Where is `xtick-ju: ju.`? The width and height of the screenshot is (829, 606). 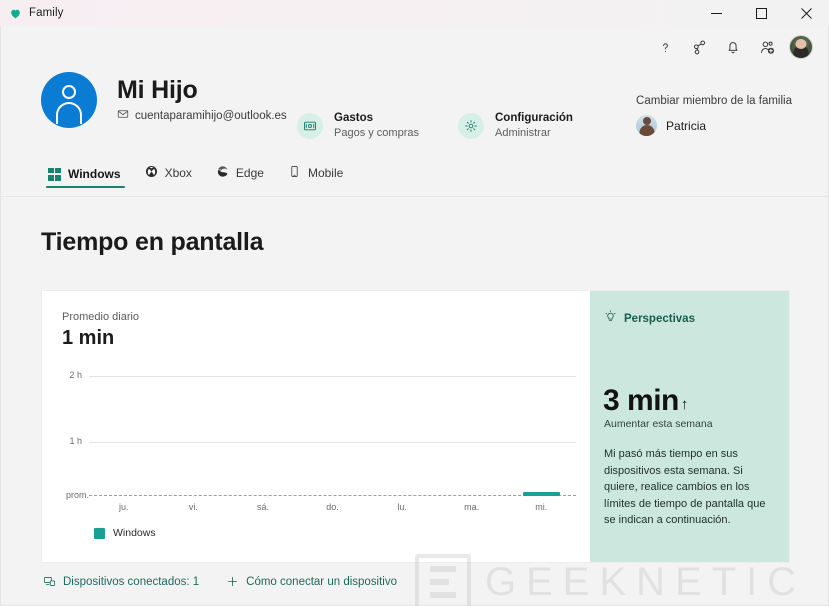
xtick-ju: ju. is located at coordinates (124, 507).